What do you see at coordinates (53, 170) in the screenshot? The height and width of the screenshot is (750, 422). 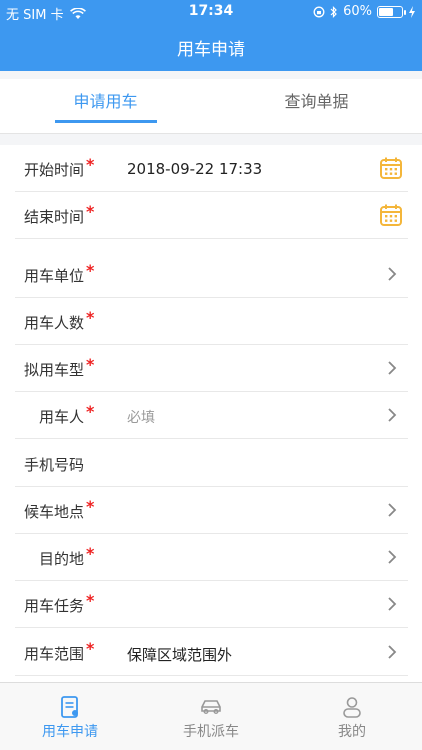 I see `field-label: 开始时间` at bounding box center [53, 170].